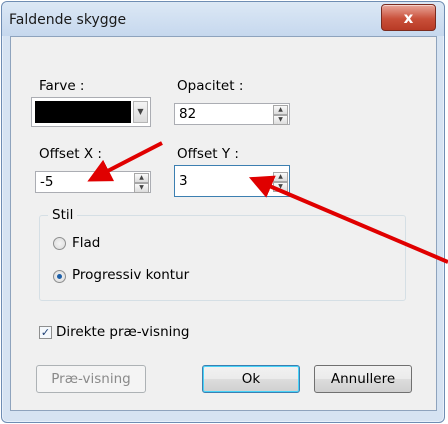  Describe the element at coordinates (59, 276) in the screenshot. I see `radio-progressive-outline` at that location.